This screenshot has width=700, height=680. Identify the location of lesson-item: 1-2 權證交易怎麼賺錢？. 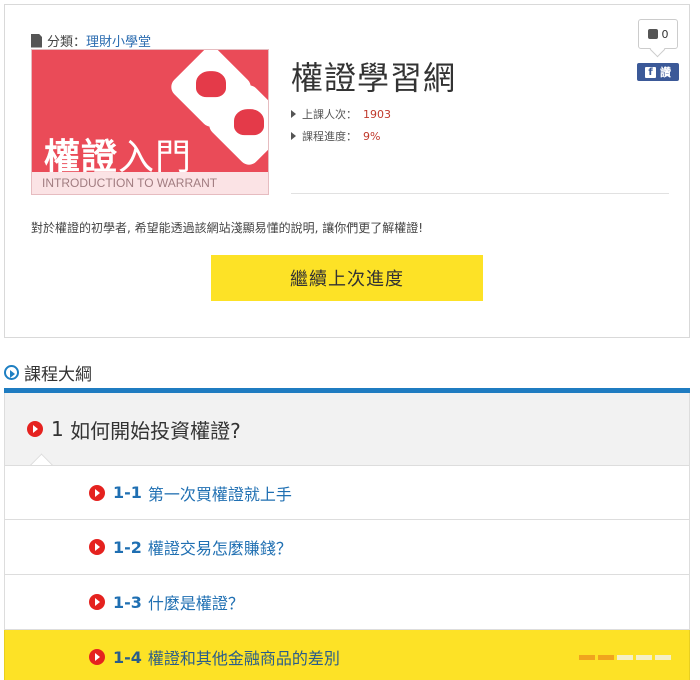
(347, 547).